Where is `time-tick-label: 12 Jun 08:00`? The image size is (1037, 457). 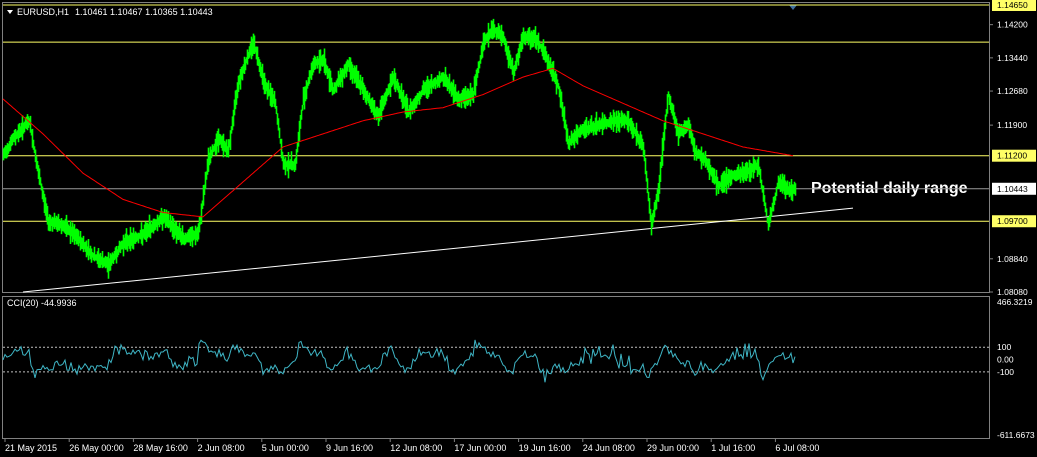 time-tick-label: 12 Jun 08:00 is located at coordinates (416, 448).